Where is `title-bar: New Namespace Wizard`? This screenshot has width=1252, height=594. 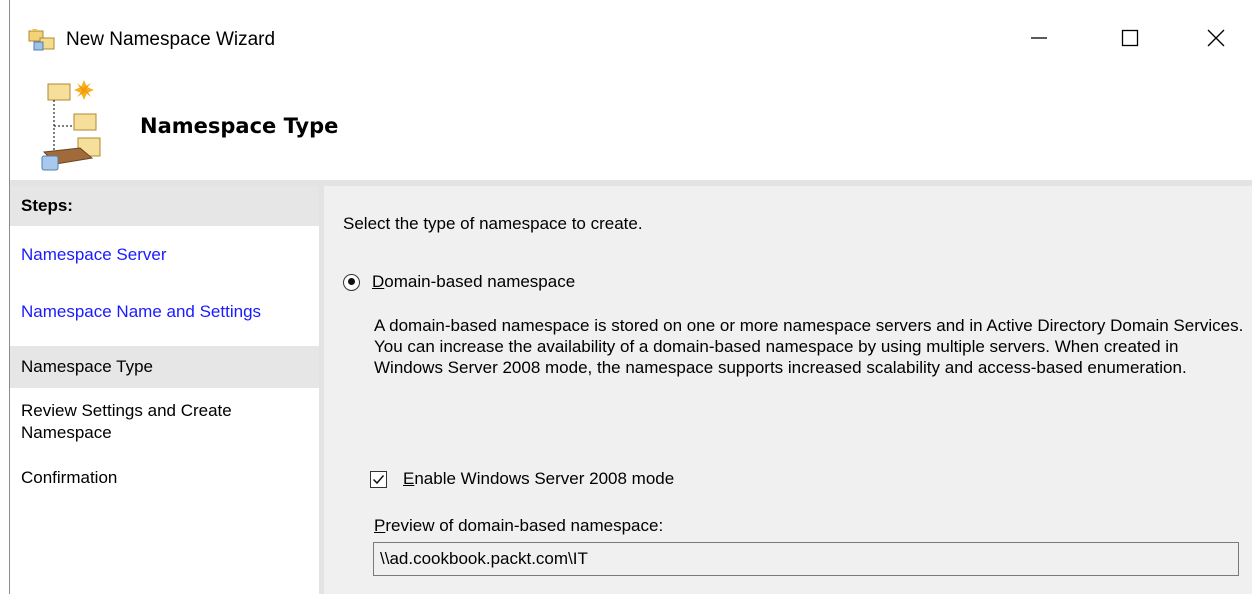
title-bar: New Namespace Wizard is located at coordinates (631, 39).